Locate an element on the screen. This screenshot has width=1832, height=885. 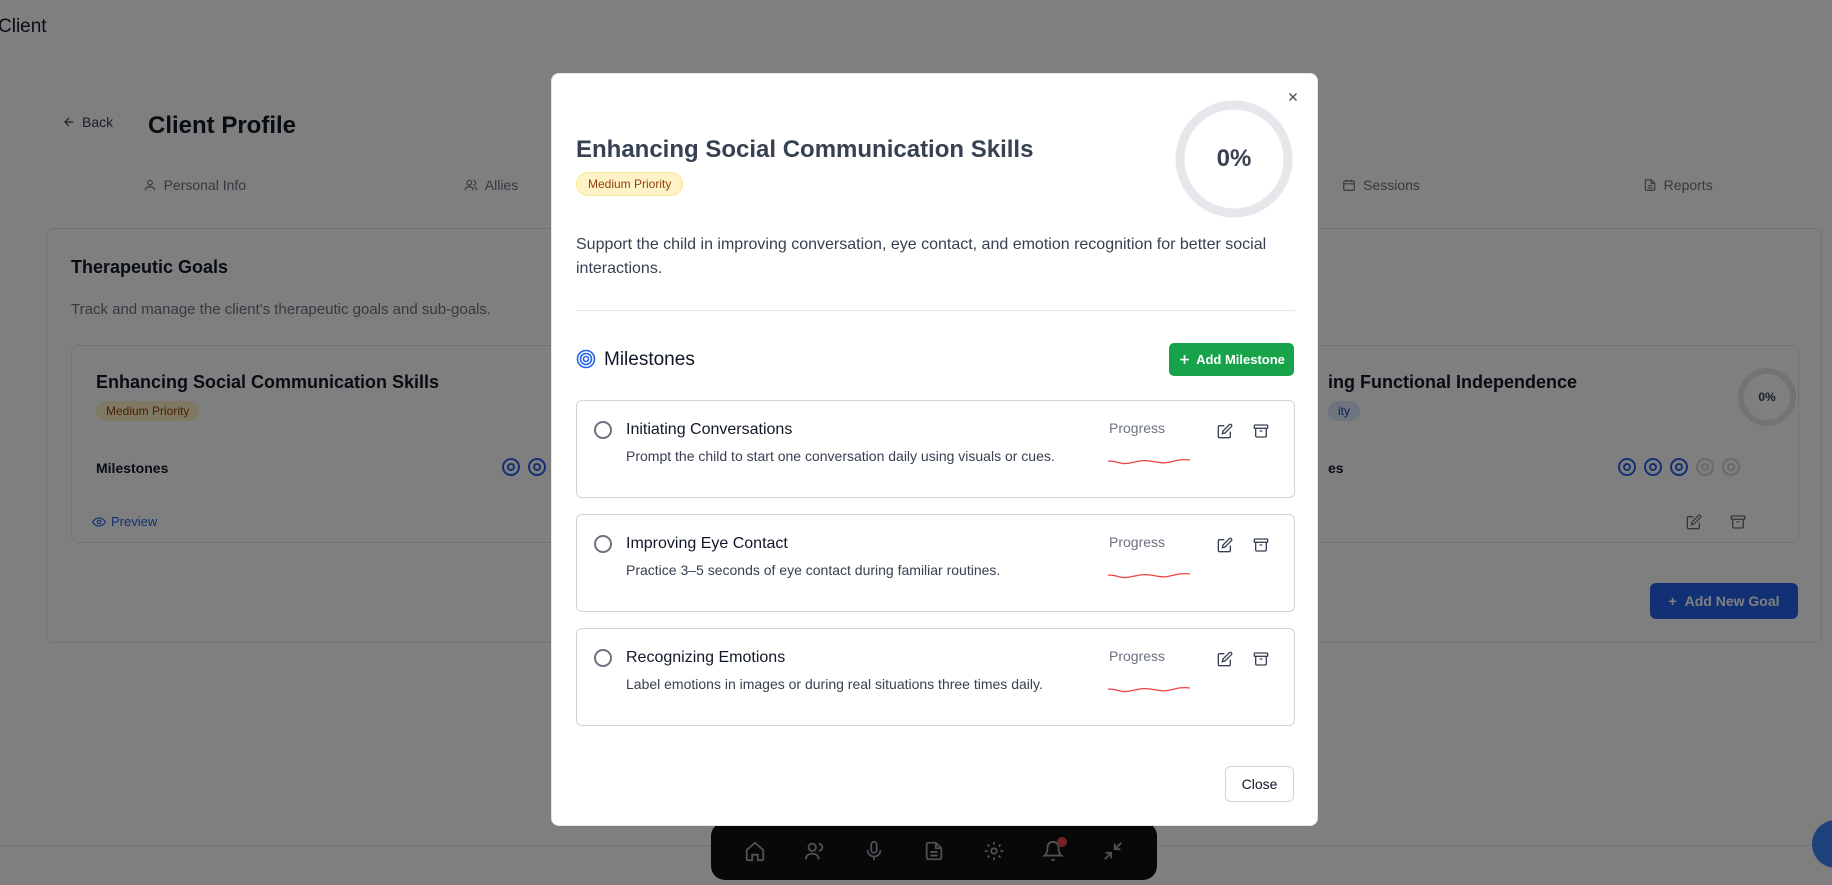
goal-title: Enhancing Social Communication Skills is located at coordinates (805, 149).